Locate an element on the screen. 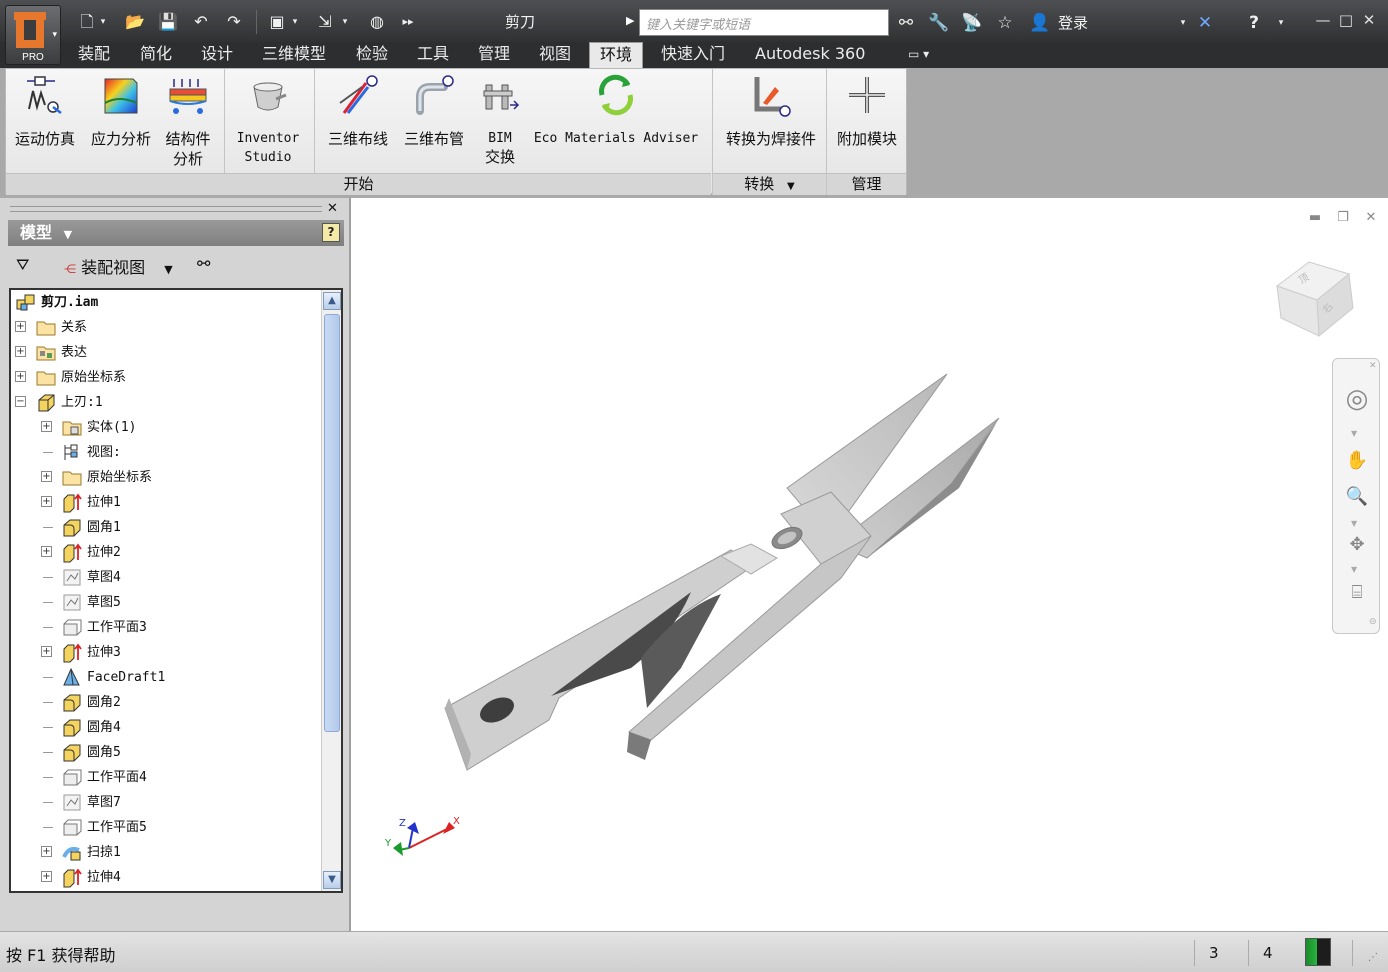  tree-node: 草图4 is located at coordinates (166, 577).